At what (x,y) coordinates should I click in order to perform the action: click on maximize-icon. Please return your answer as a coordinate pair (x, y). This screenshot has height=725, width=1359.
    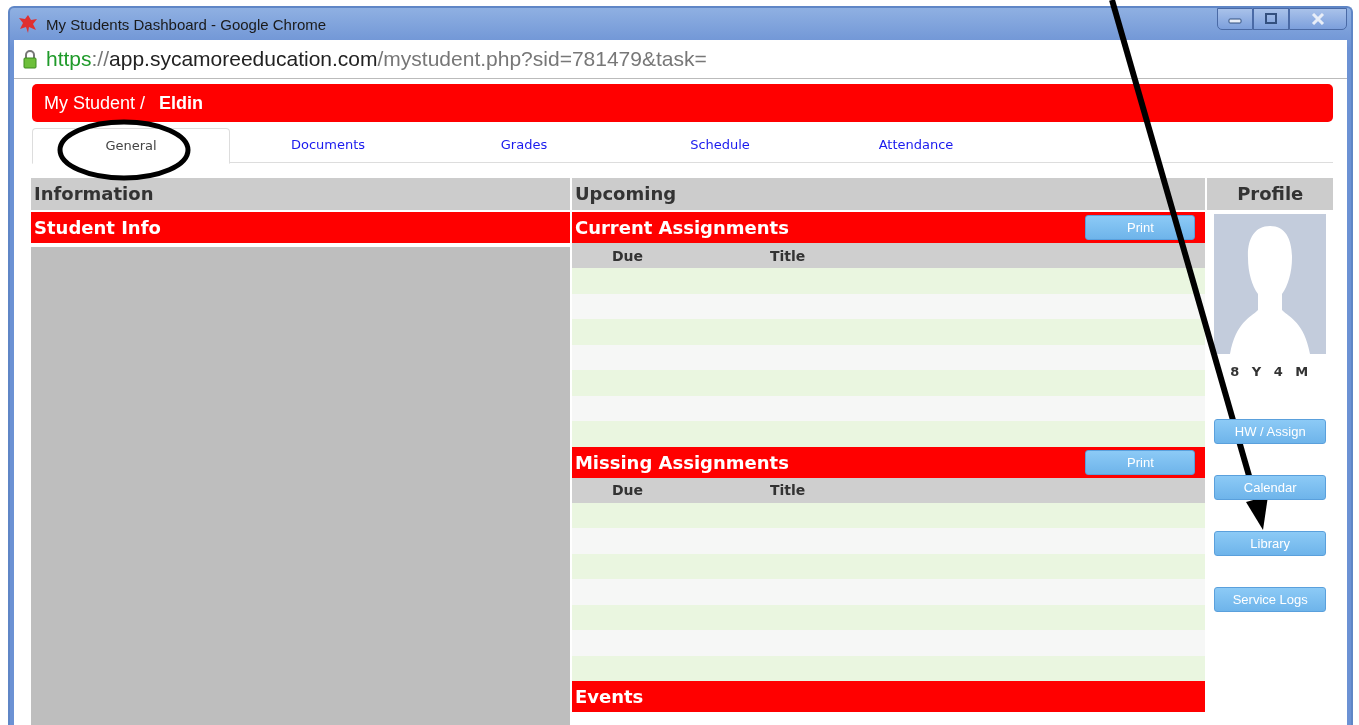
    Looking at the image, I should click on (1271, 19).